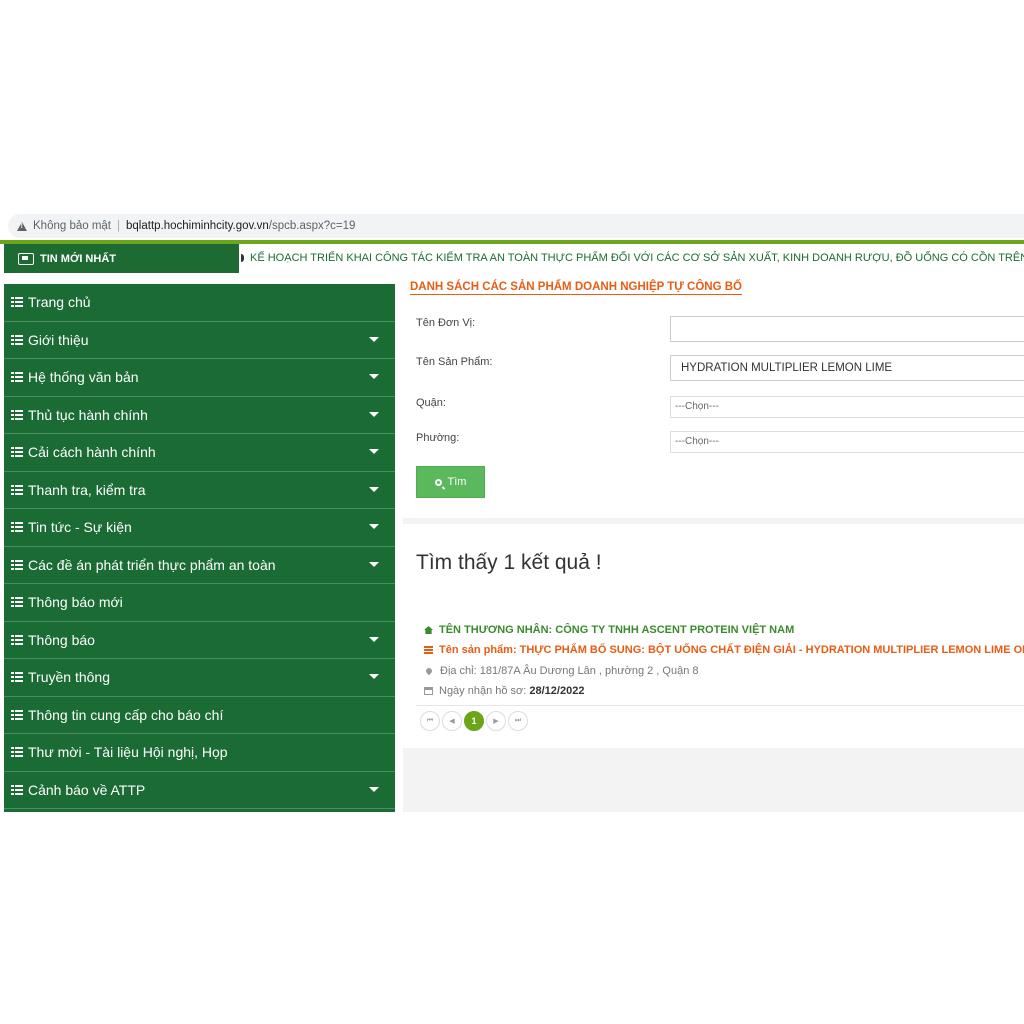 The image size is (1024, 1024). What do you see at coordinates (88, 414) in the screenshot?
I see `sidebar-item-label: Thủ tục hành chính` at bounding box center [88, 414].